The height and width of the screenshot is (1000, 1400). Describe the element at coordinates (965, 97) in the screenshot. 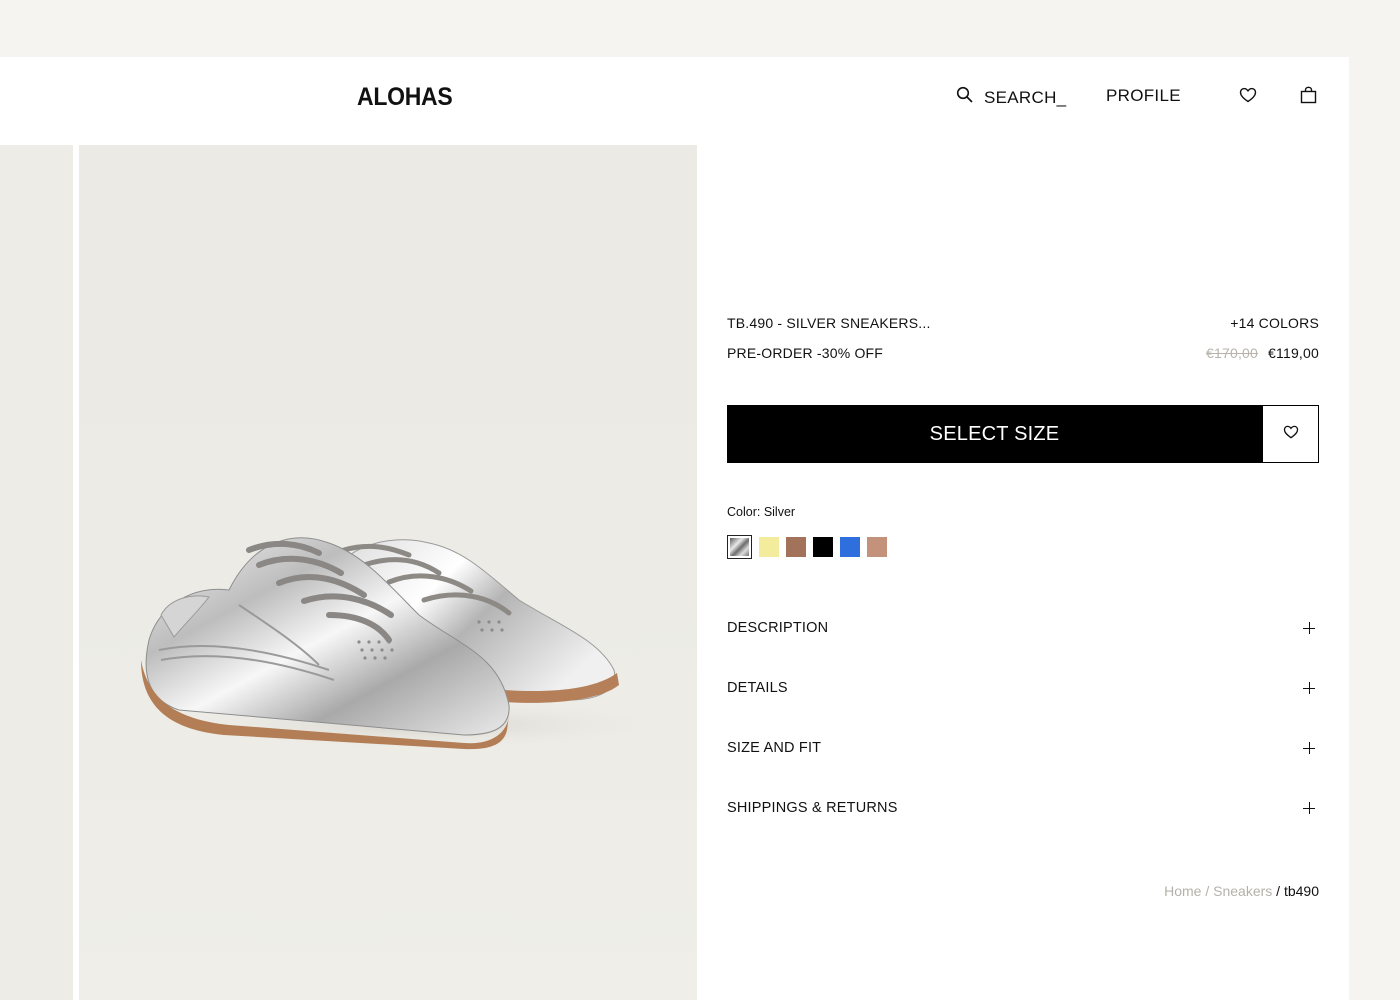

I see `search-icon` at that location.